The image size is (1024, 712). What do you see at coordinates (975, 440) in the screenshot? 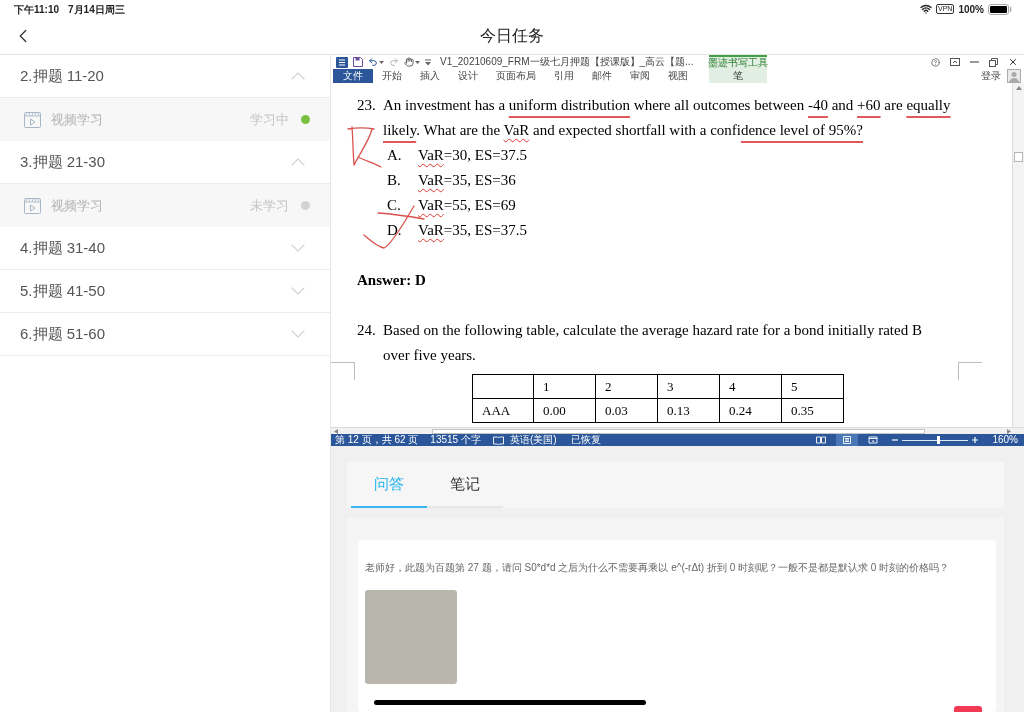
I see `zoom-in-icon` at bounding box center [975, 440].